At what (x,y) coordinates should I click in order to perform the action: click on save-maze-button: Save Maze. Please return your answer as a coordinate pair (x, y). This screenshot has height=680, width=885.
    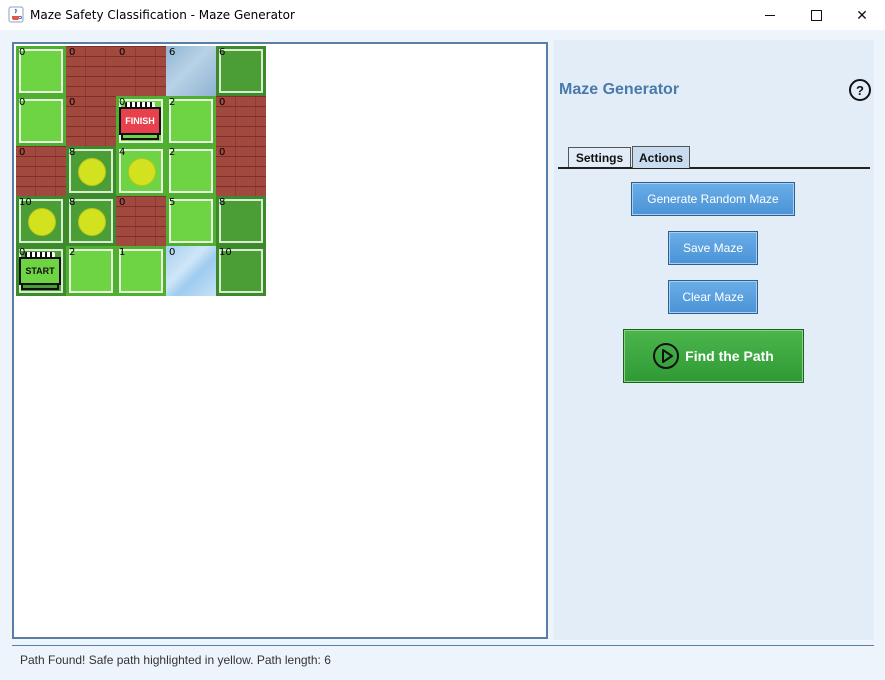
    Looking at the image, I should click on (713, 248).